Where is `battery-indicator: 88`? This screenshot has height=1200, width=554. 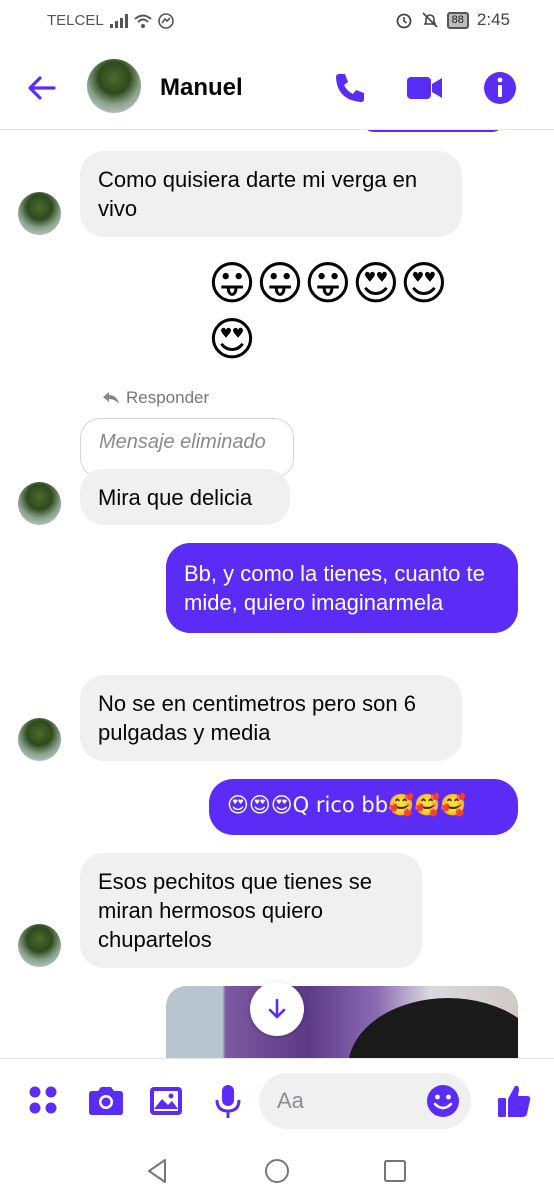
battery-indicator: 88 is located at coordinates (457, 20).